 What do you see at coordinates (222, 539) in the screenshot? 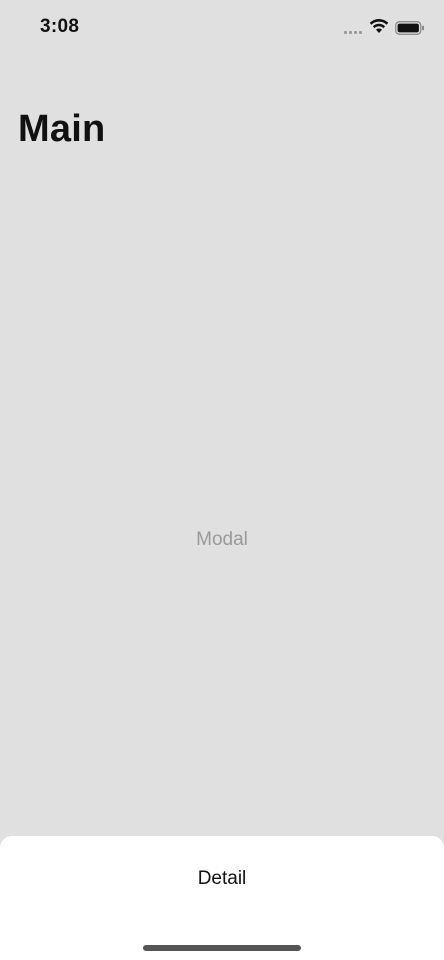
I see `modal-placeholder-label: Modal` at bounding box center [222, 539].